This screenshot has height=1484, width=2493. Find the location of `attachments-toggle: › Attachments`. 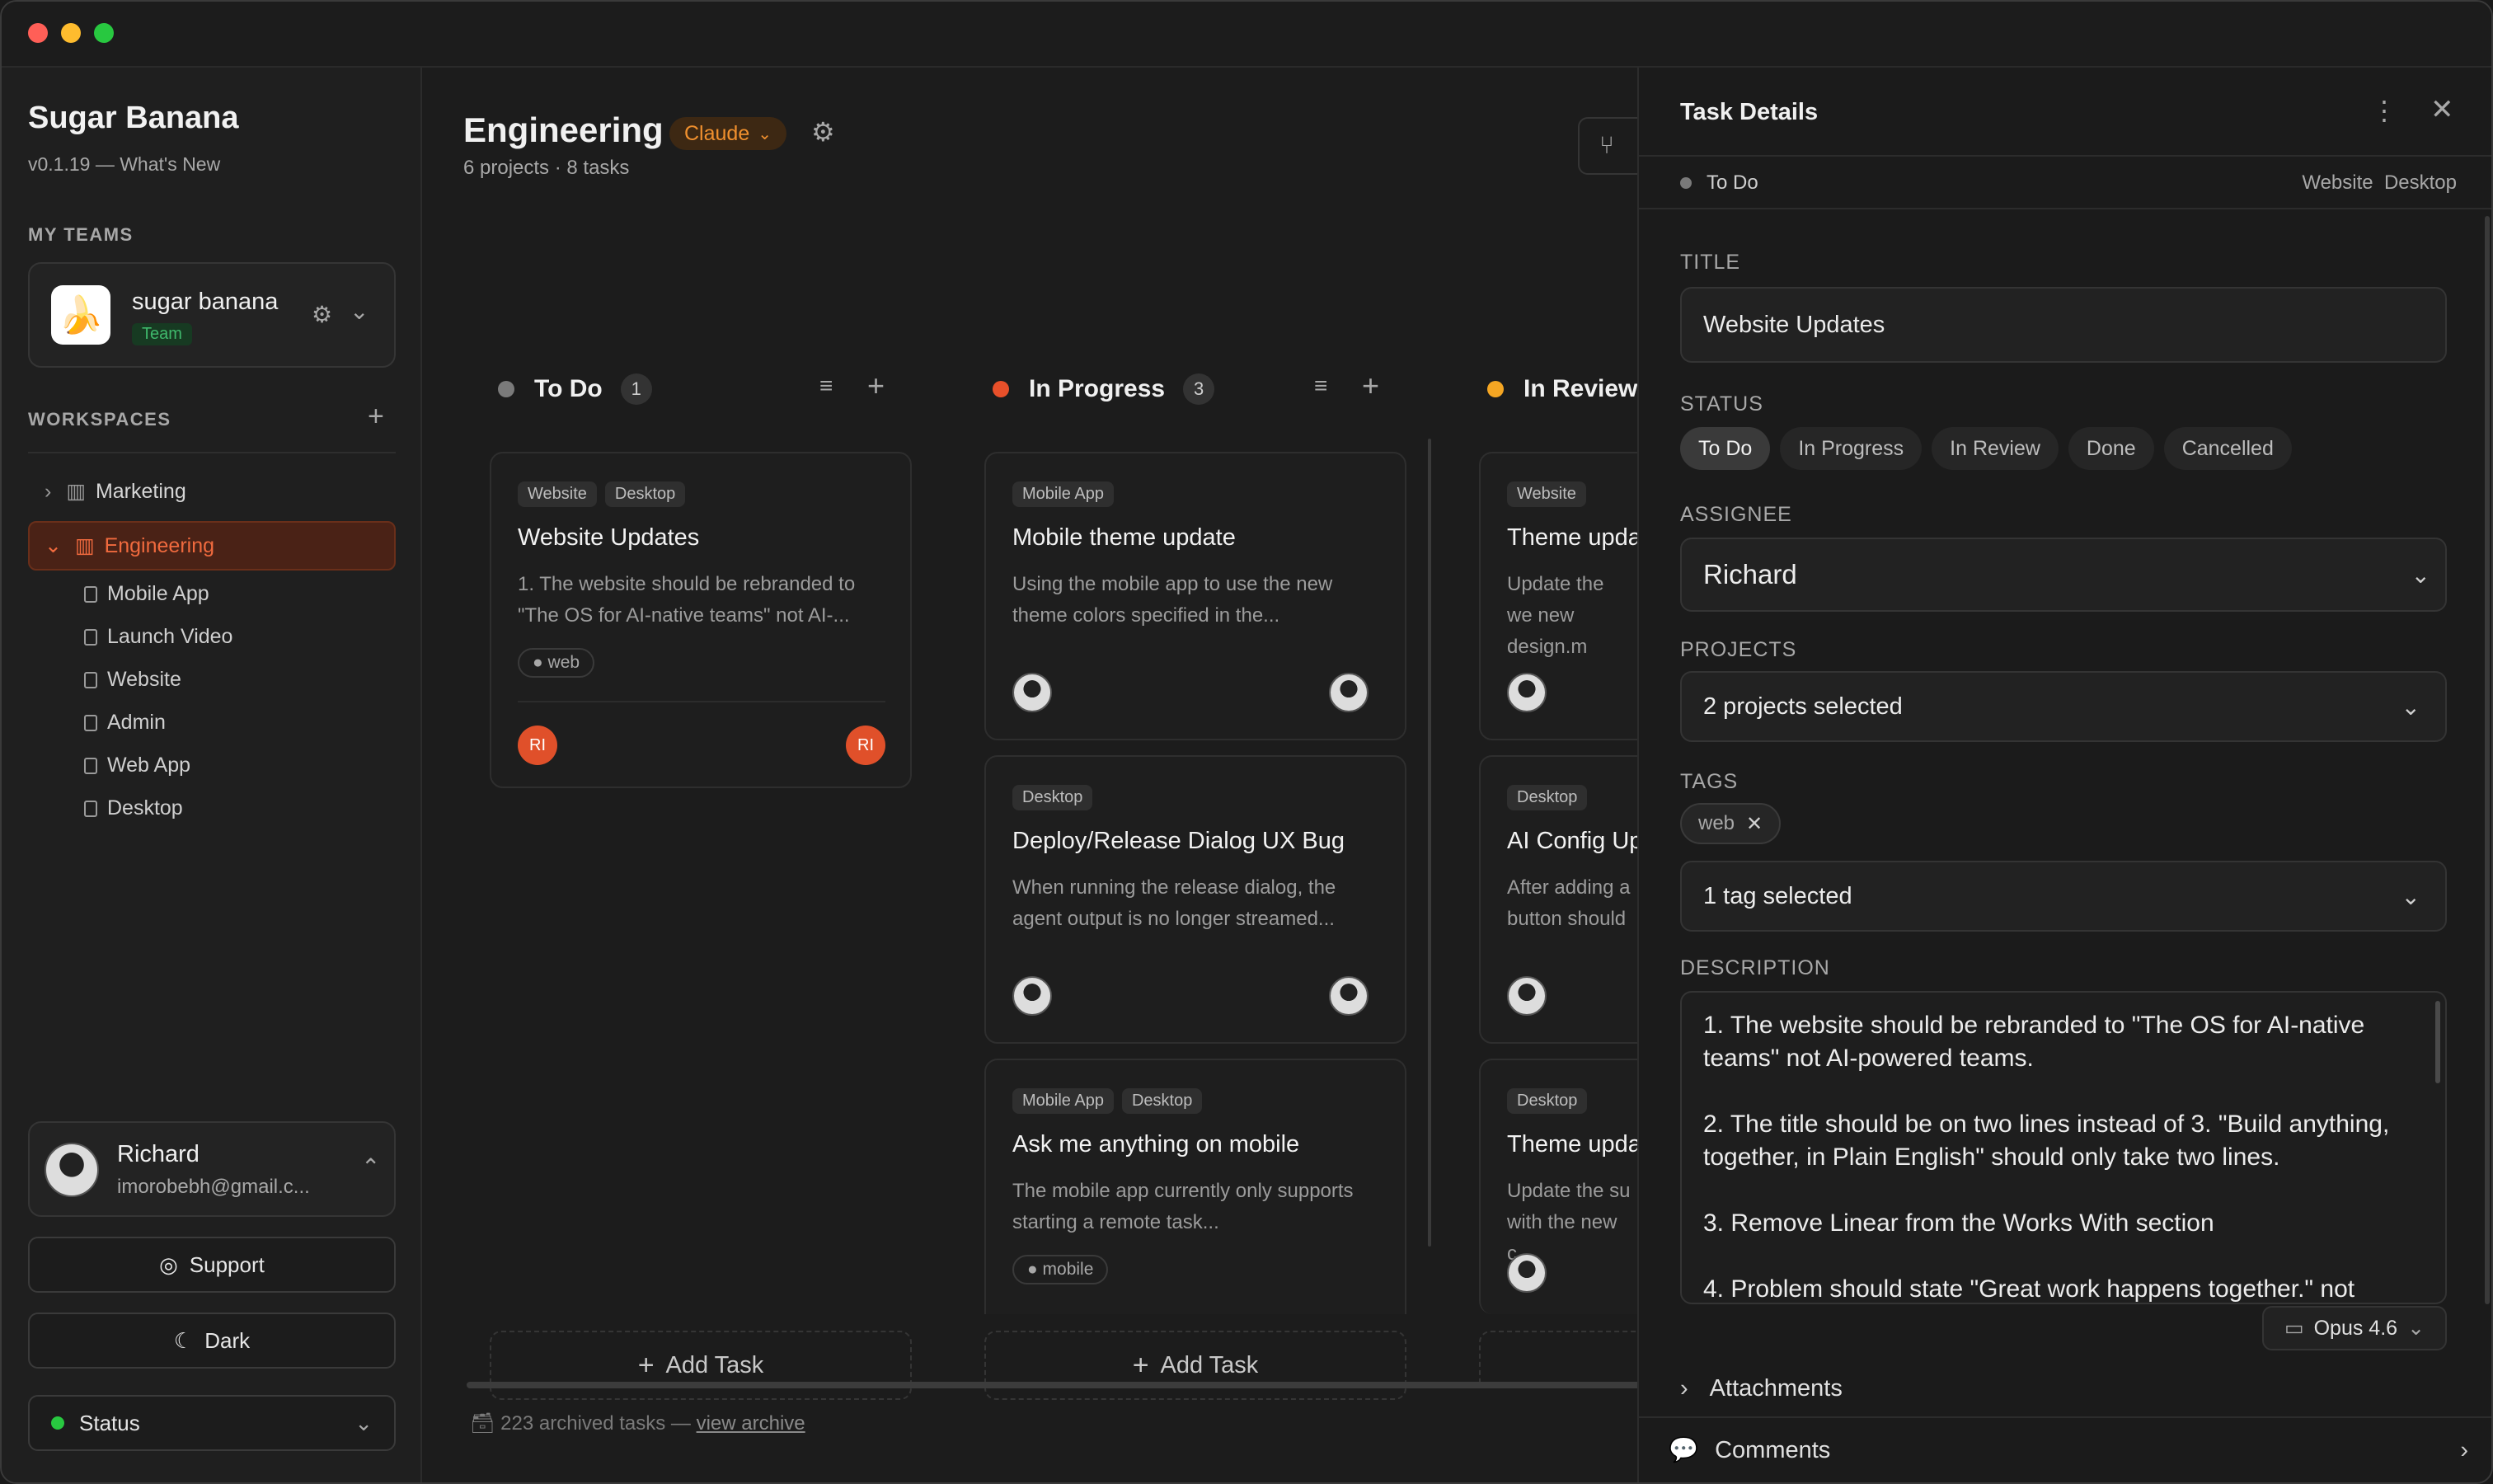

attachments-toggle: › Attachments is located at coordinates (1761, 1388).